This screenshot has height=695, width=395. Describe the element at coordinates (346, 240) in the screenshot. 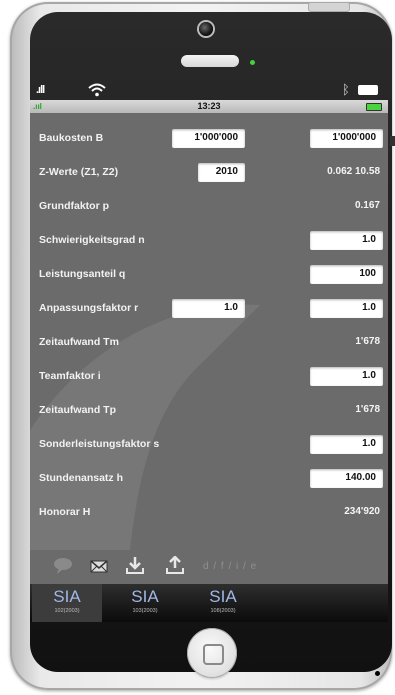

I see `schwierigkeitsgrad-input: 1.0` at that location.